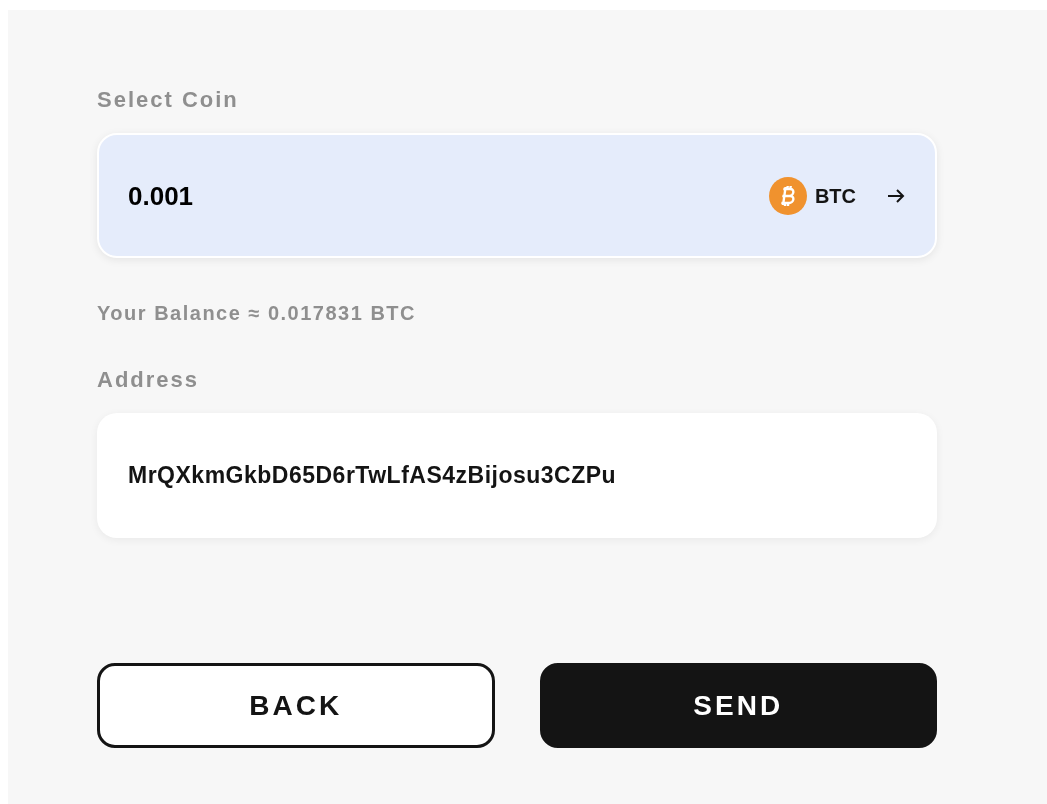  Describe the element at coordinates (256, 313) in the screenshot. I see `balance-text: Your Balance ≈ 0.017831 BTC` at that location.